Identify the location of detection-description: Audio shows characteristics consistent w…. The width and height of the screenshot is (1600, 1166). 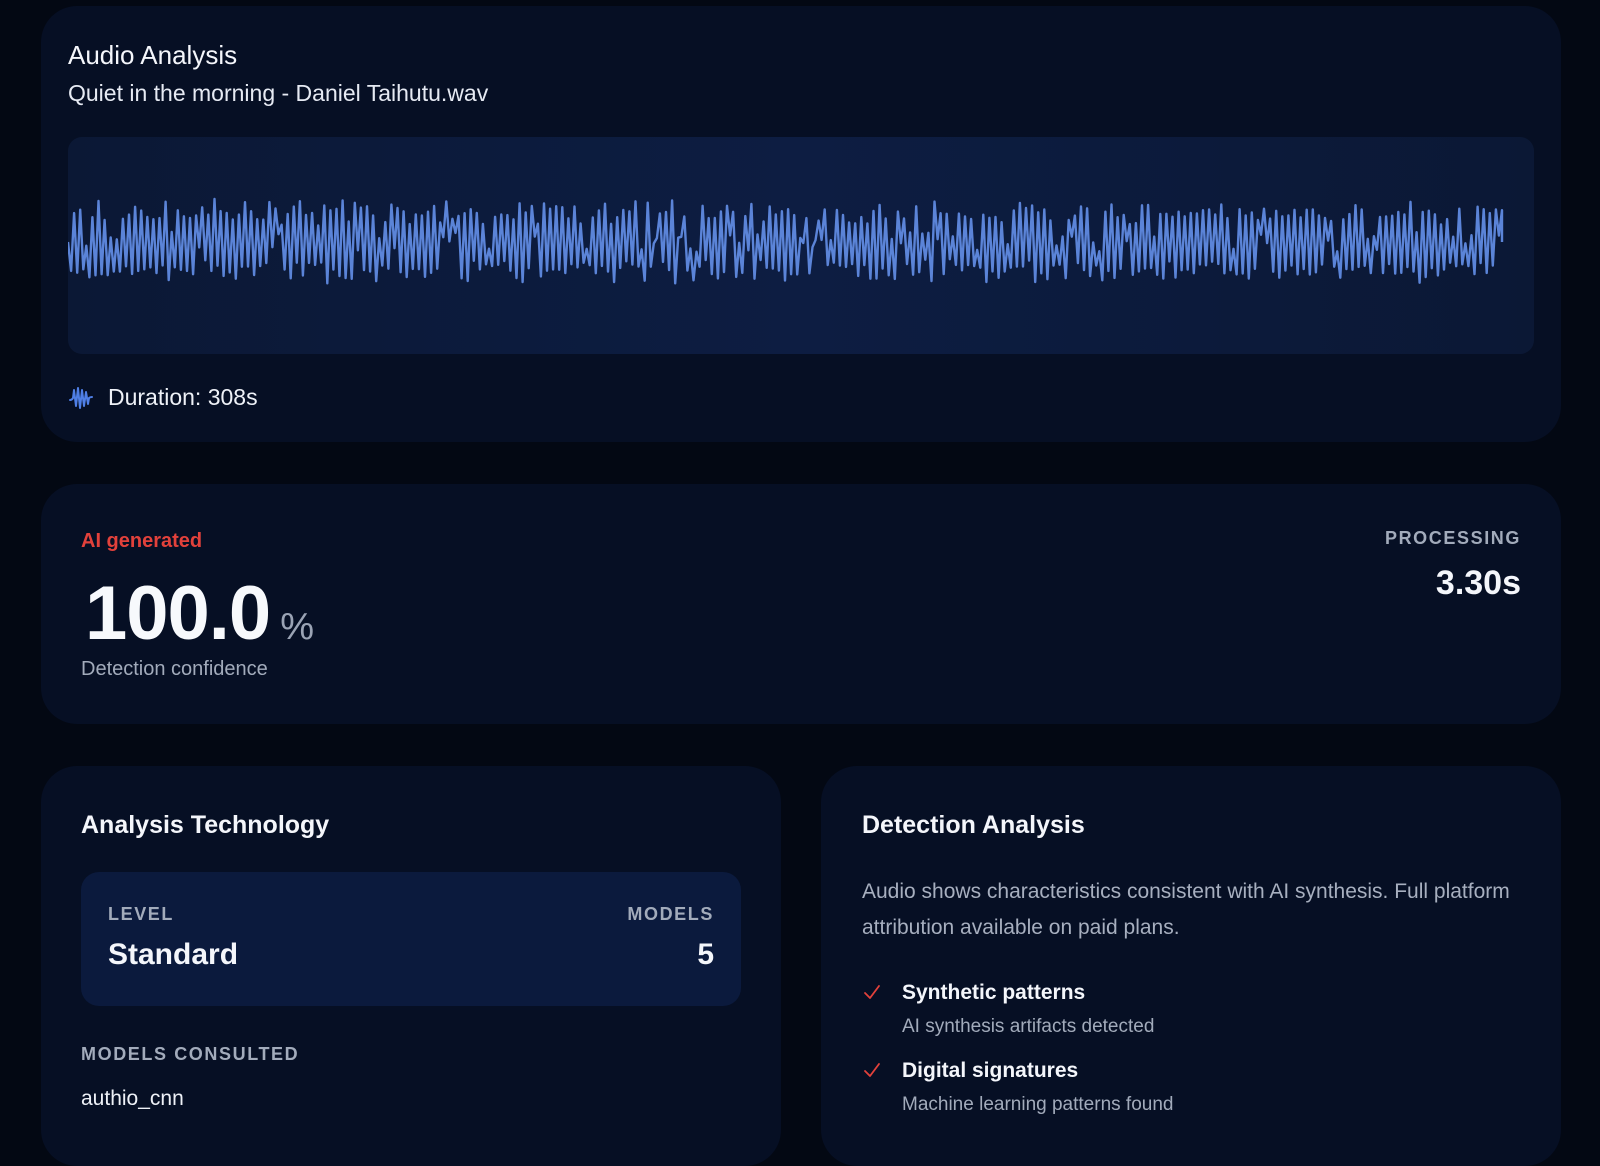
(1186, 909).